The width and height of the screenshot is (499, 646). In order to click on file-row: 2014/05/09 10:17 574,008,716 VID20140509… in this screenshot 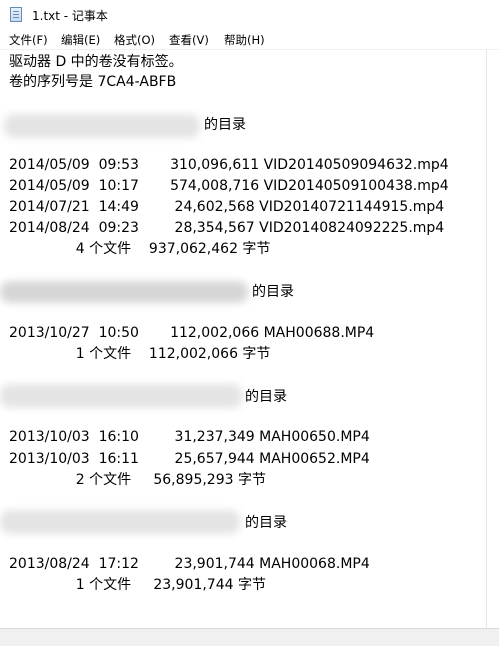, I will do `click(229, 186)`.